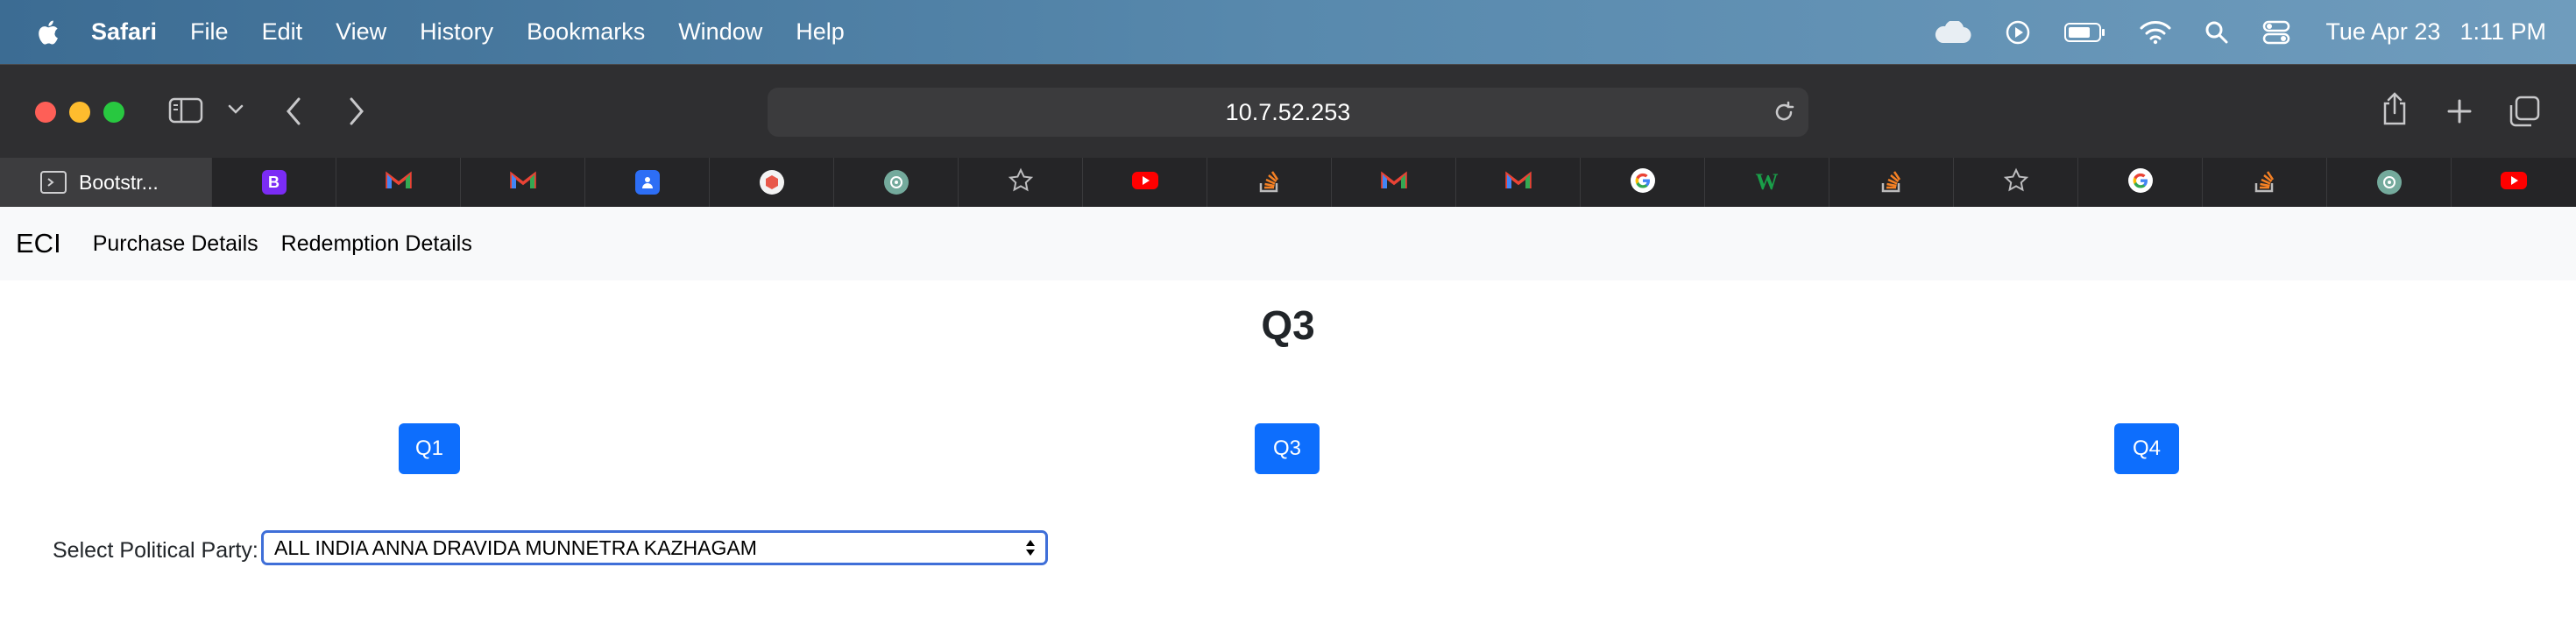  I want to click on tab-w: W, so click(1767, 183).